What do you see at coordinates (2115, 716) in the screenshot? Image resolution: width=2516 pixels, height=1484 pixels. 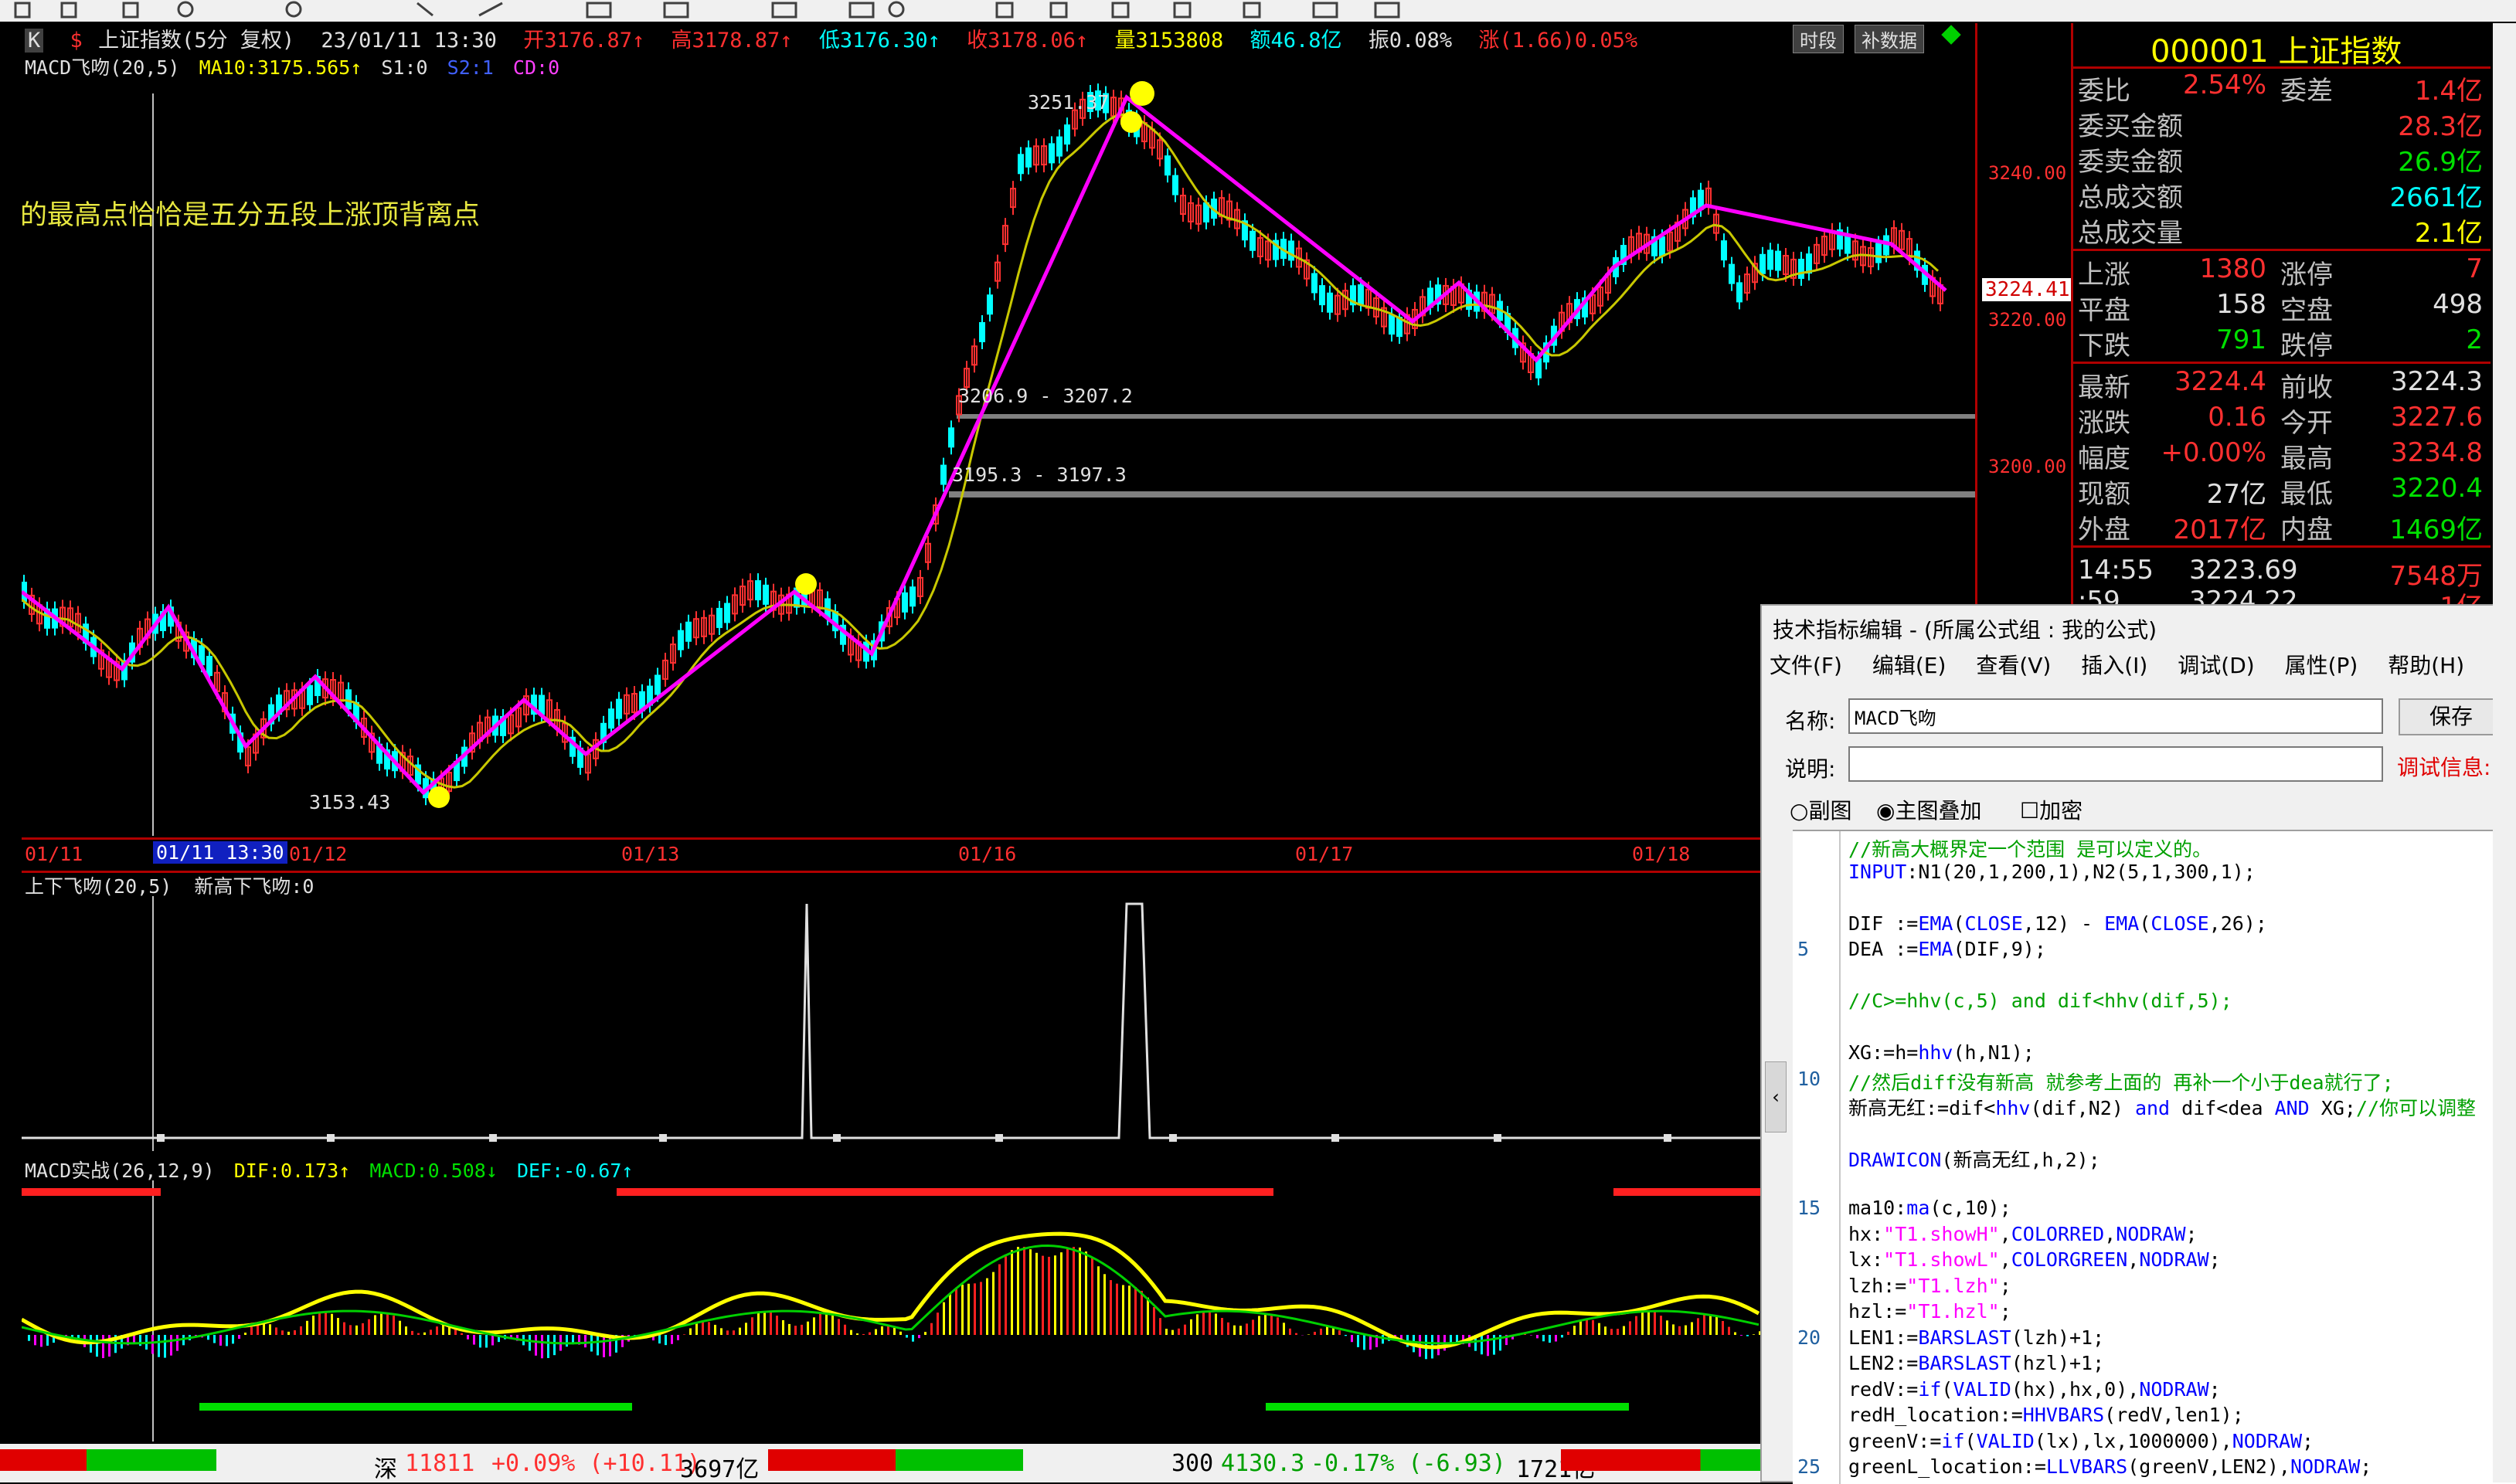 I see `name-input` at bounding box center [2115, 716].